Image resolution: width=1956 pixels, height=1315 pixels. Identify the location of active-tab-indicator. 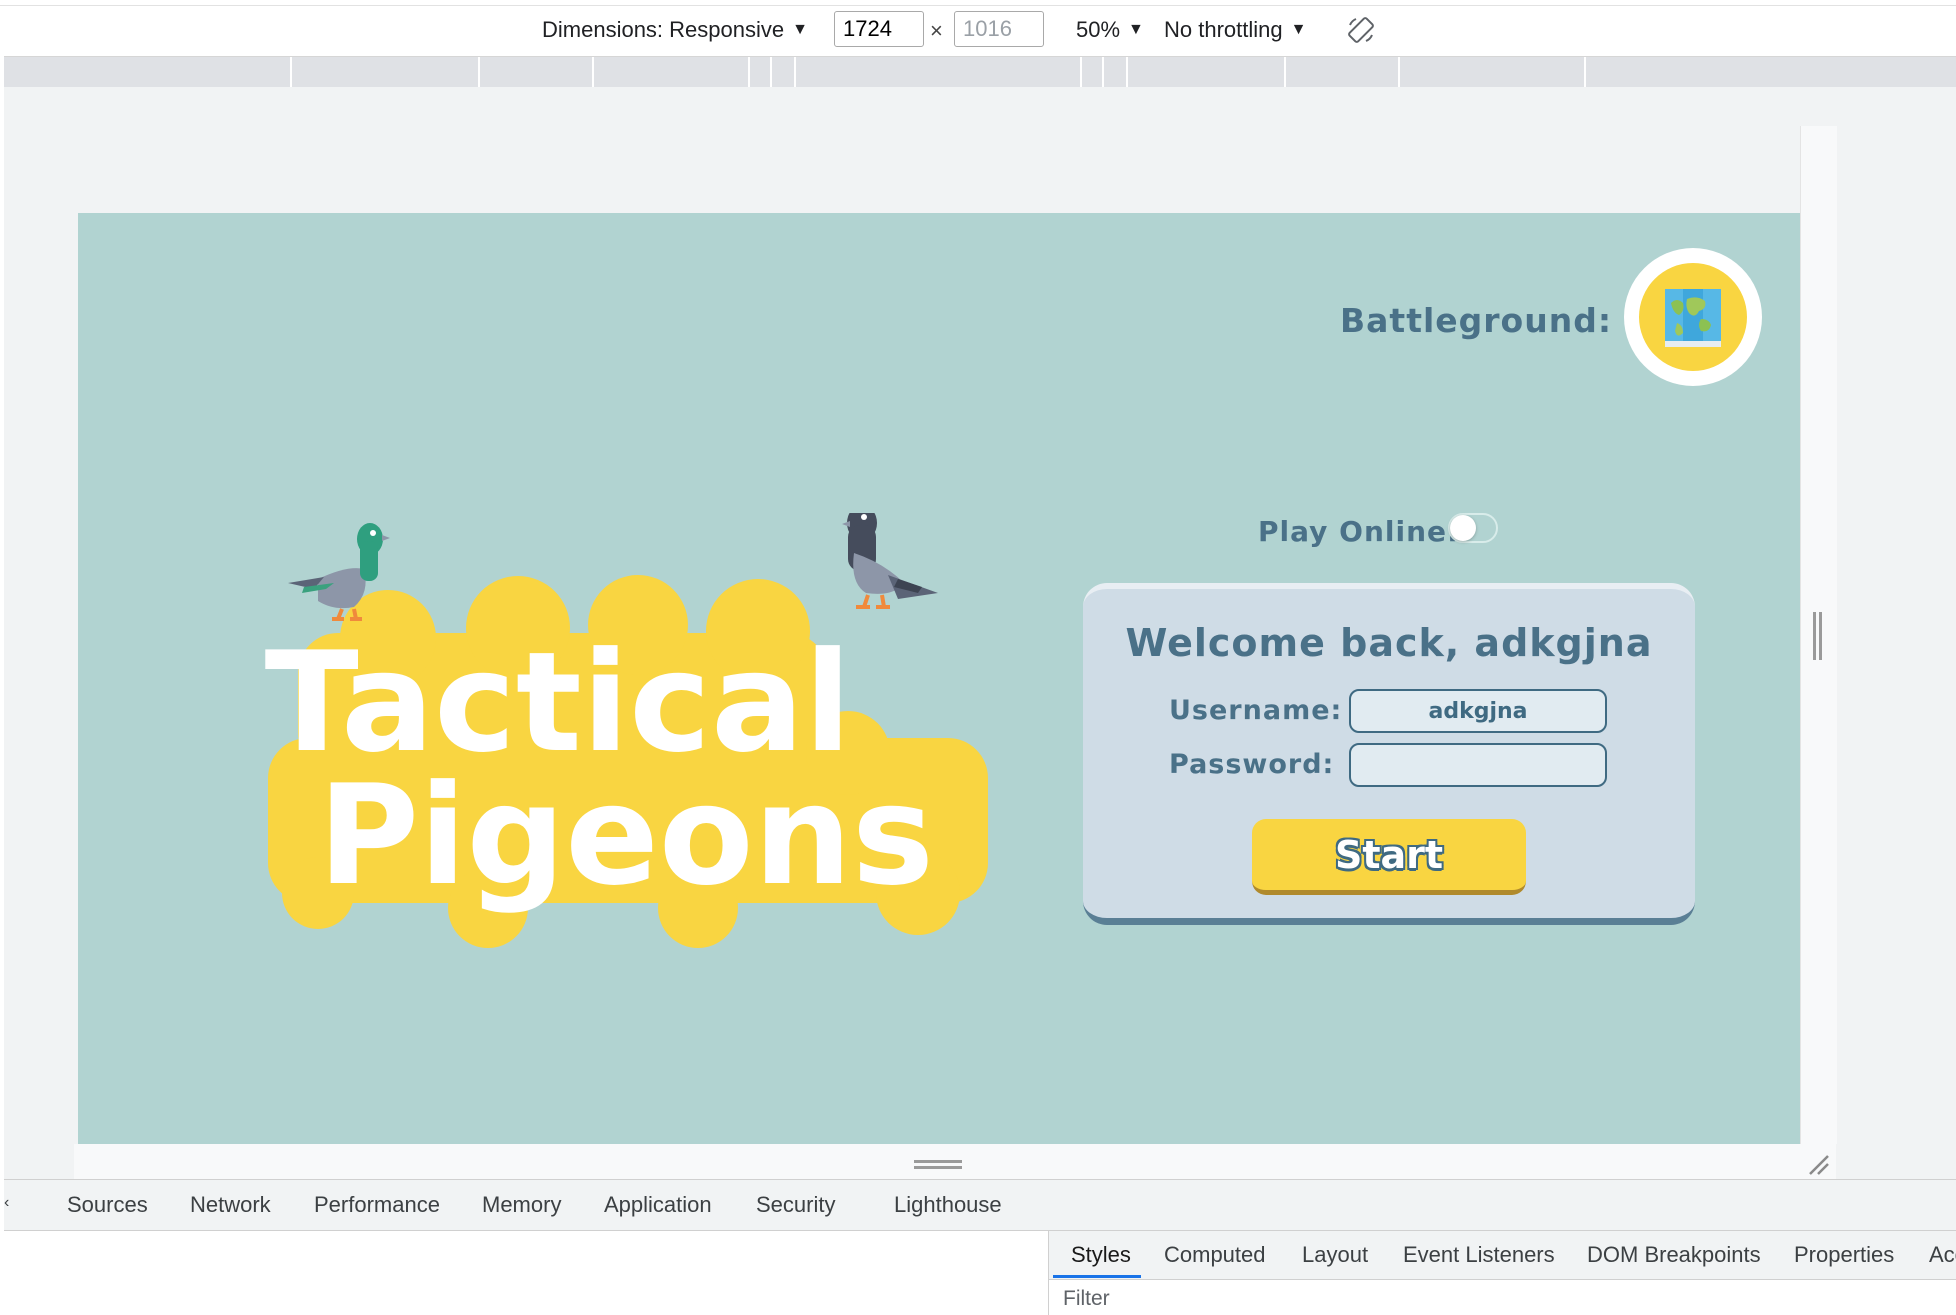
(1097, 1276).